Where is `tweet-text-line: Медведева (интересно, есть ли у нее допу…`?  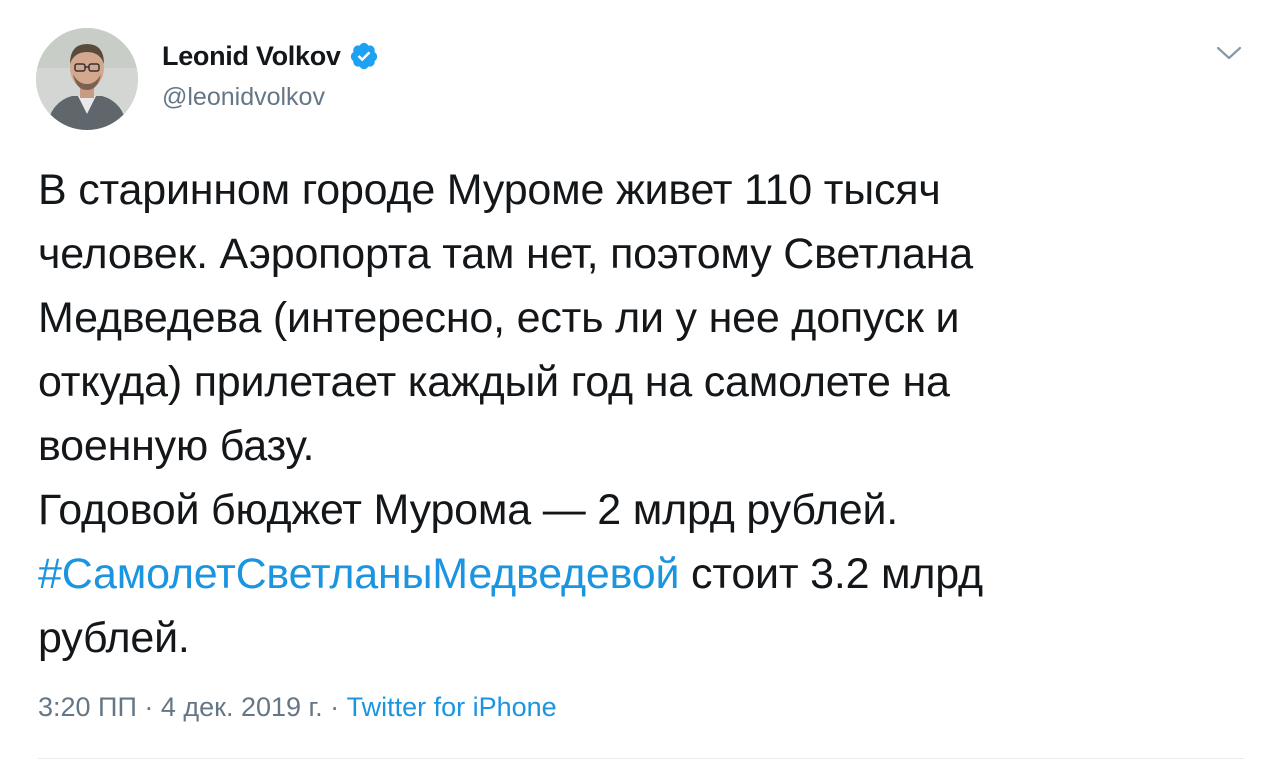 tweet-text-line: Медведева (интересно, есть ли у нее допу… is located at coordinates (499, 318).